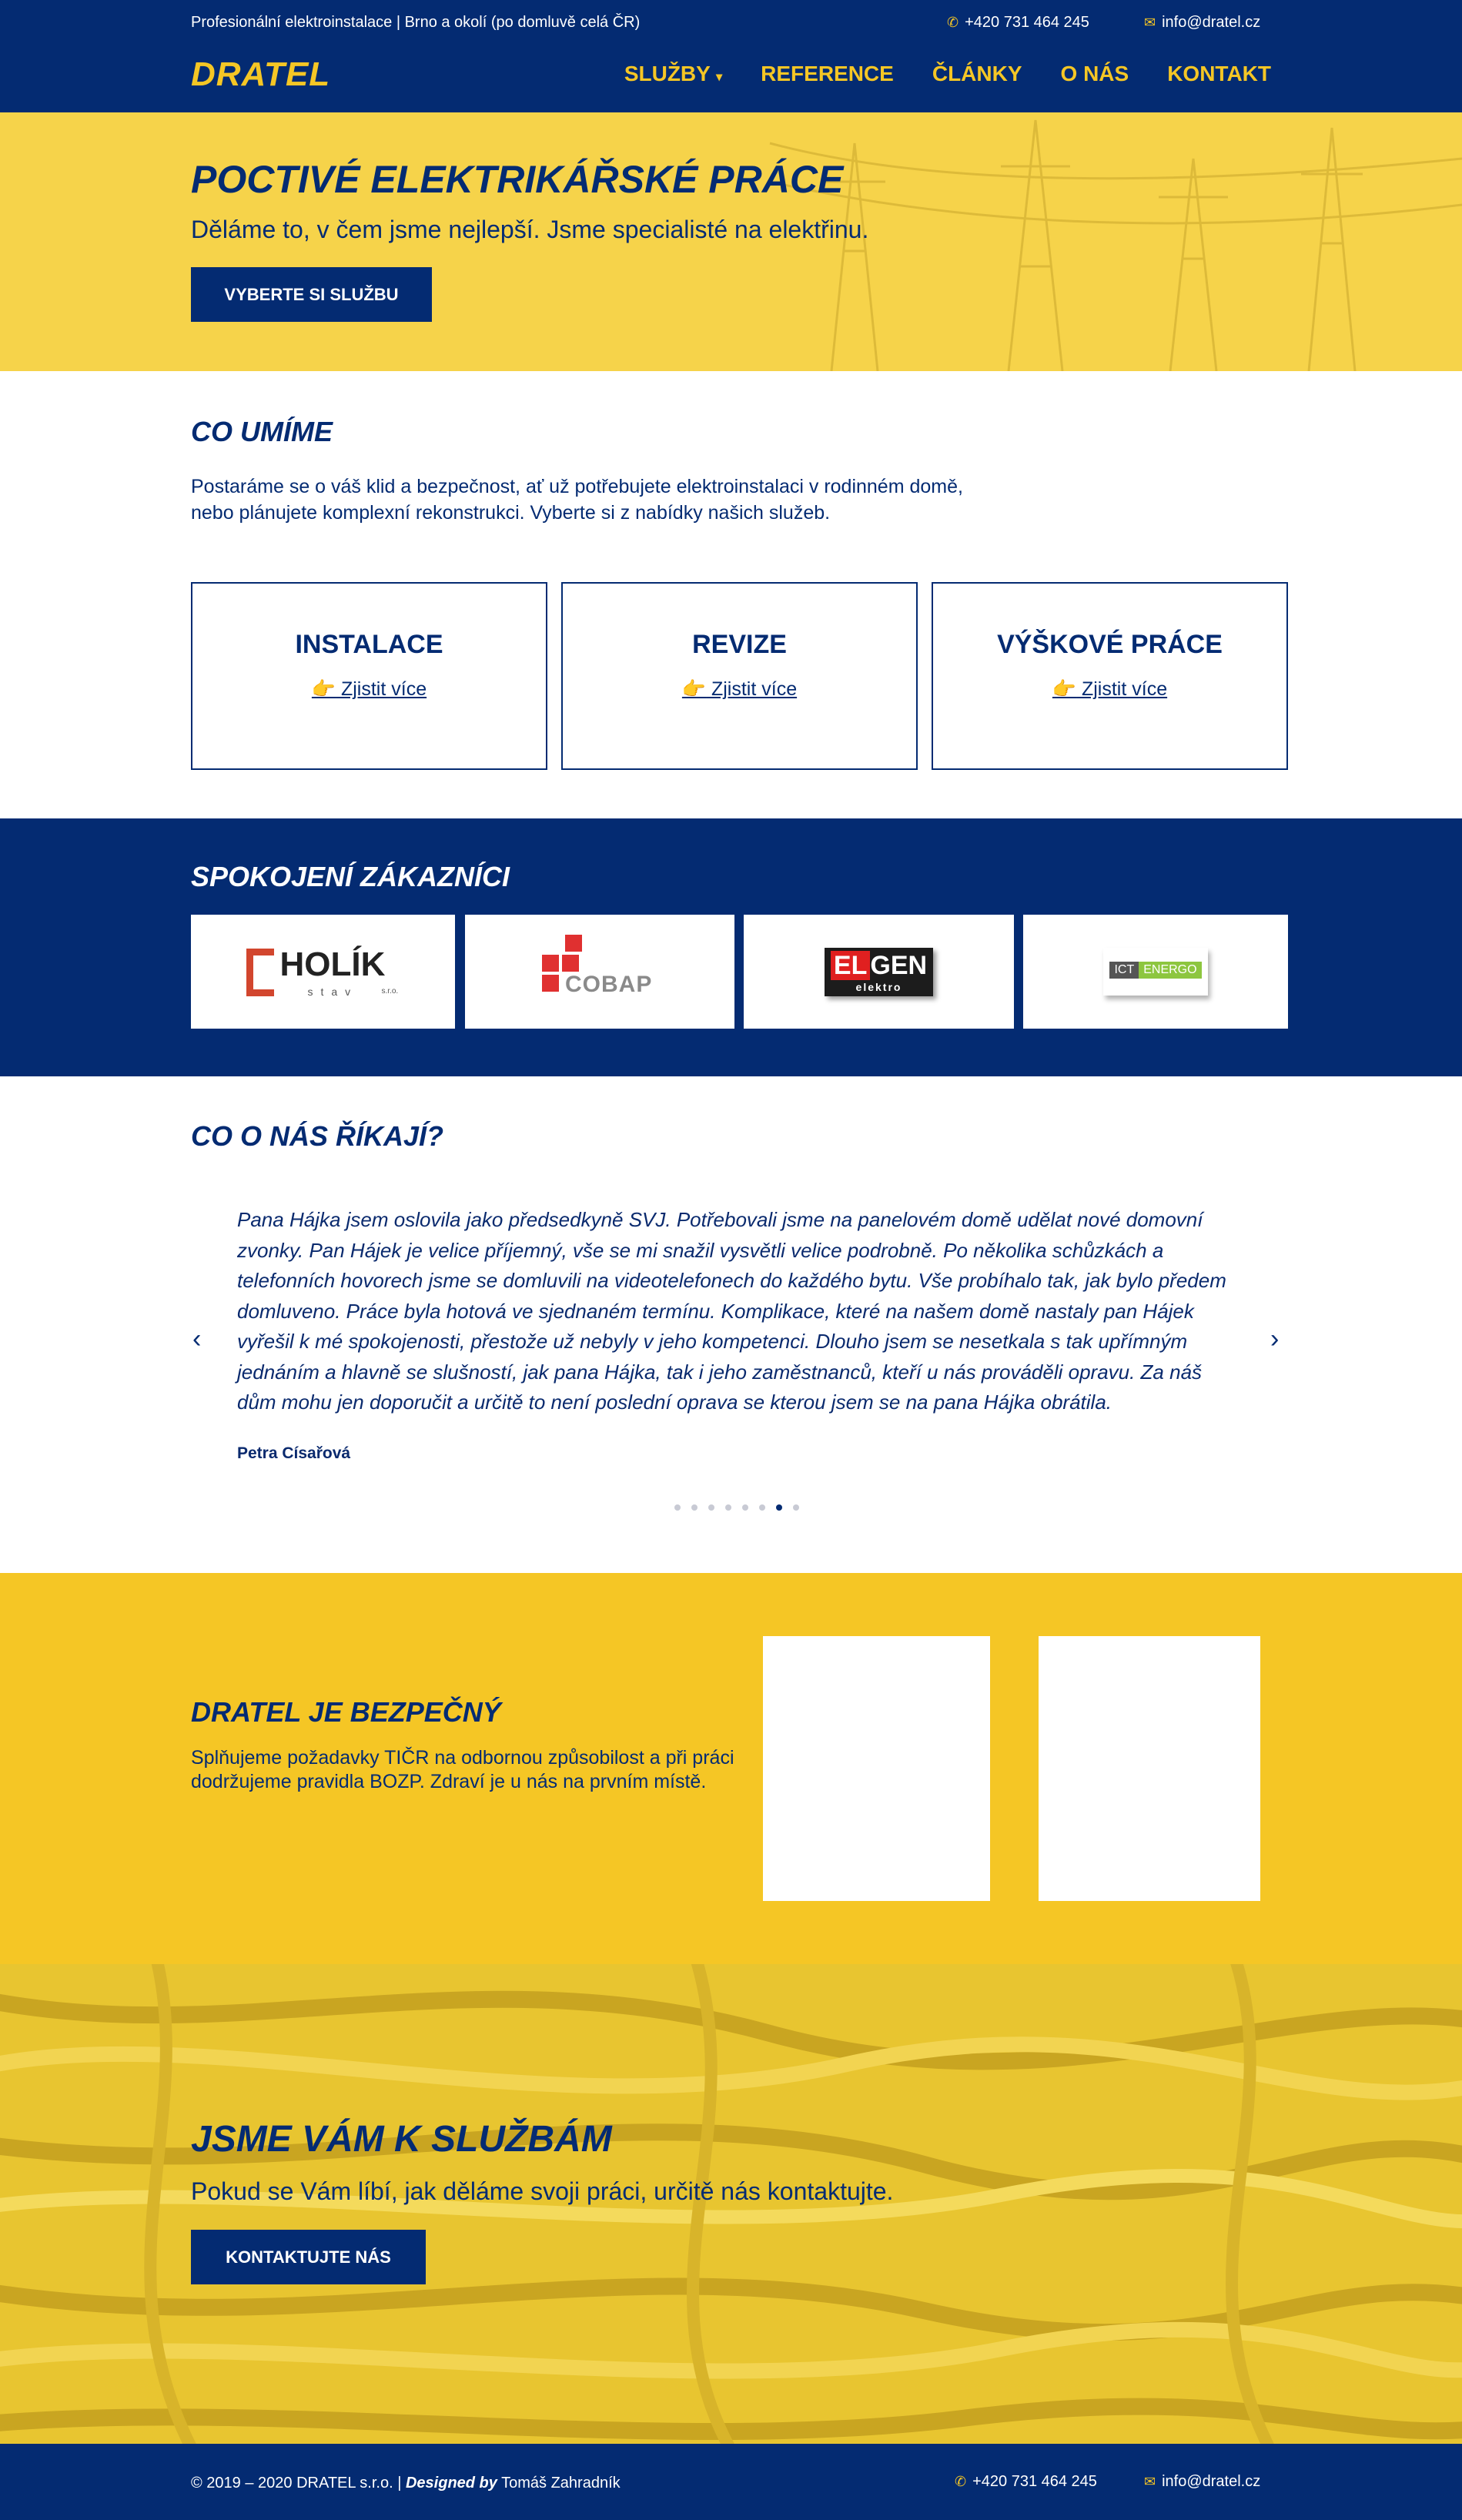 The height and width of the screenshot is (2520, 1462). What do you see at coordinates (294, 1453) in the screenshot?
I see `testimonial-author: Petra Císařová` at bounding box center [294, 1453].